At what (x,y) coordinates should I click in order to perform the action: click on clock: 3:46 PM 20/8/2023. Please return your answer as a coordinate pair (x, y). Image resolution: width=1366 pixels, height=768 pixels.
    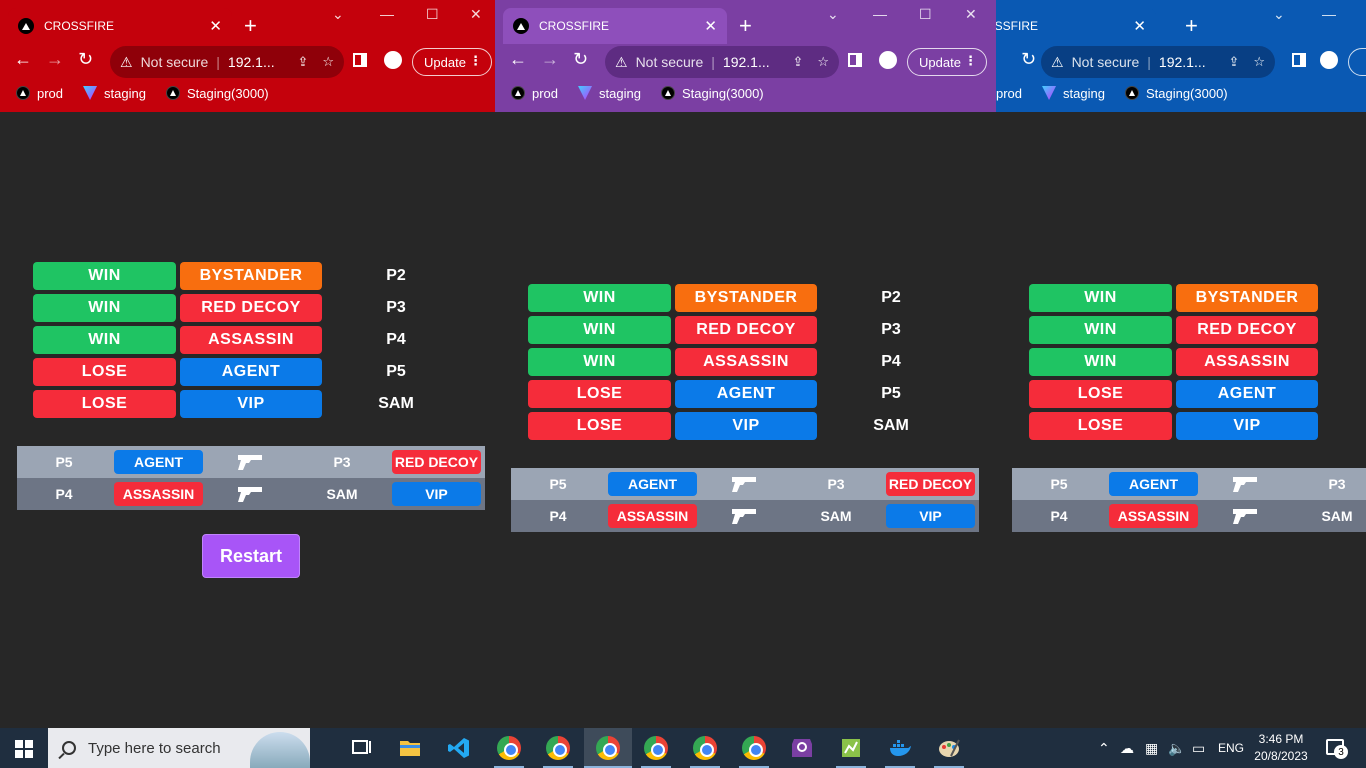
    Looking at the image, I should click on (1281, 748).